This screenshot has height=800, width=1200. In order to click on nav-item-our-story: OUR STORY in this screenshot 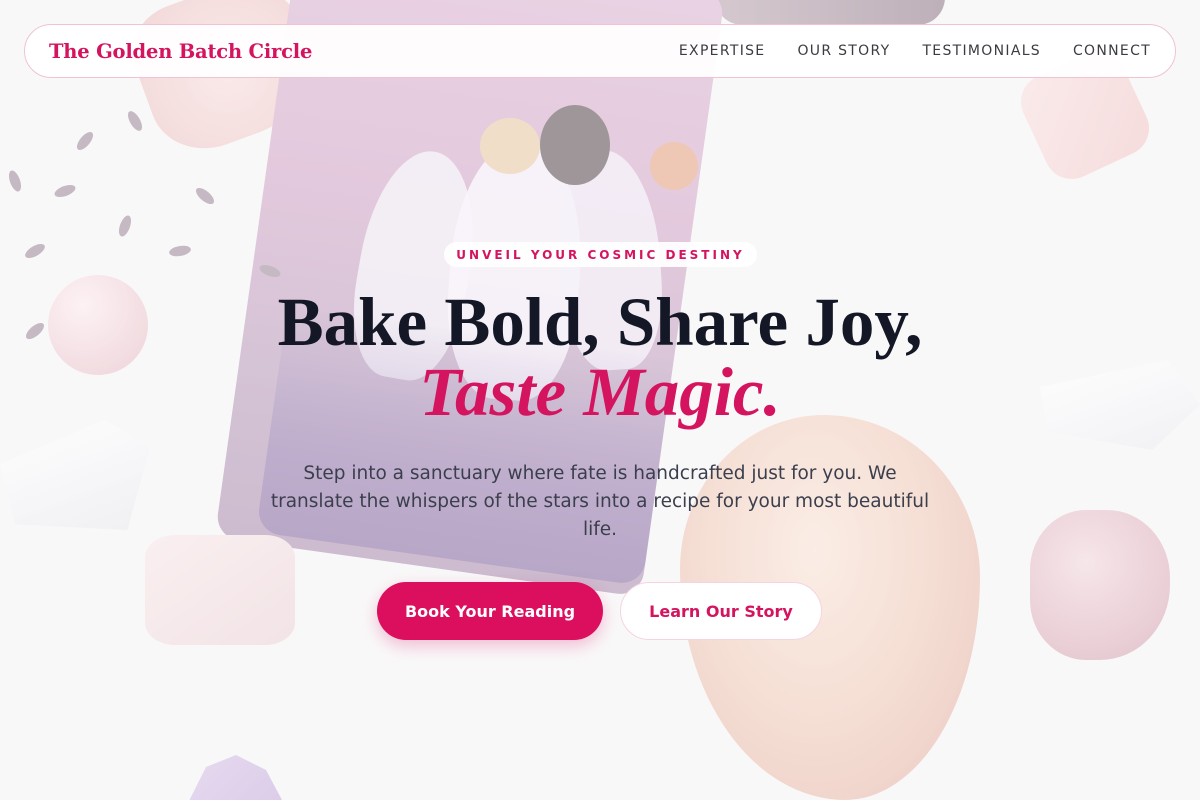, I will do `click(843, 51)`.